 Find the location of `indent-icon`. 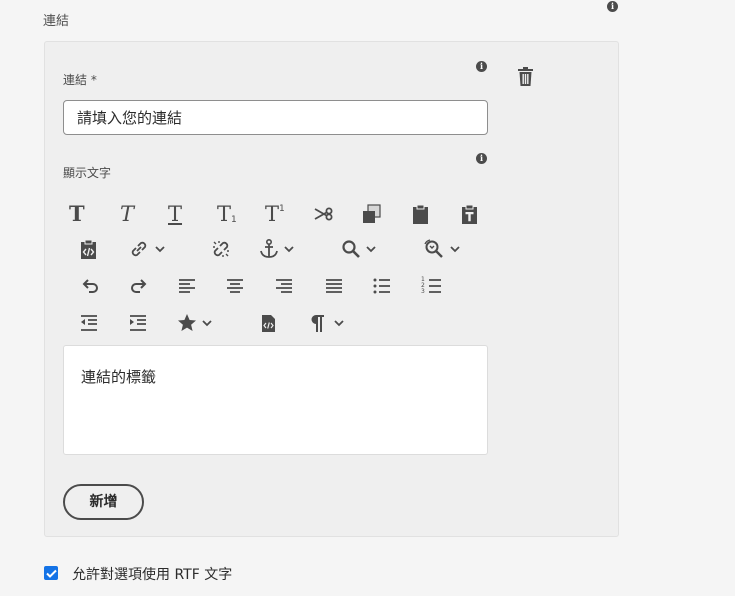

indent-icon is located at coordinates (138, 323).